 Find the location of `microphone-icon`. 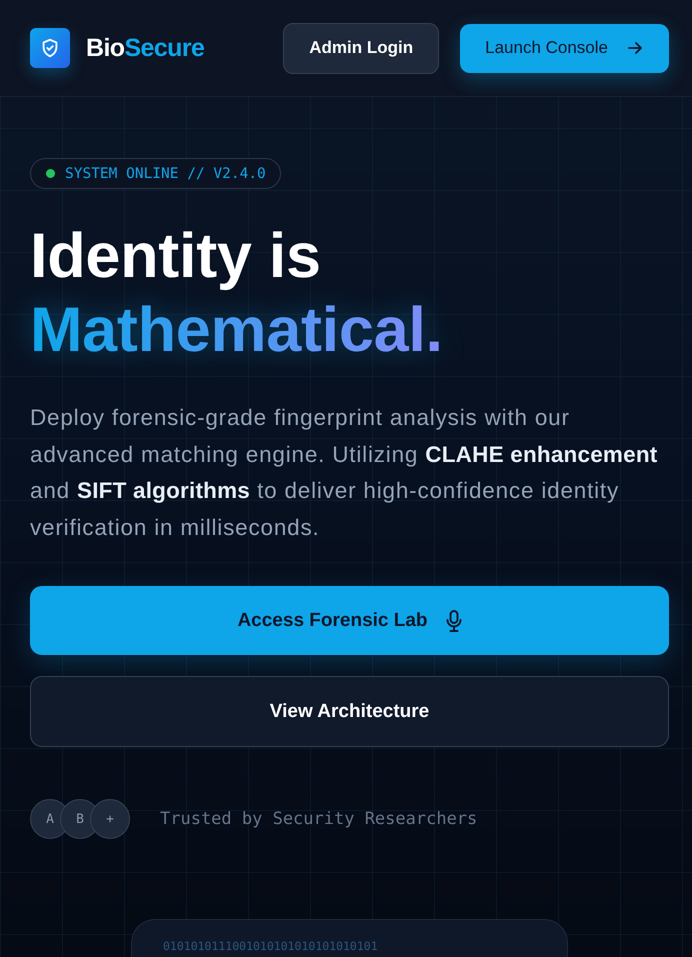

microphone-icon is located at coordinates (454, 621).